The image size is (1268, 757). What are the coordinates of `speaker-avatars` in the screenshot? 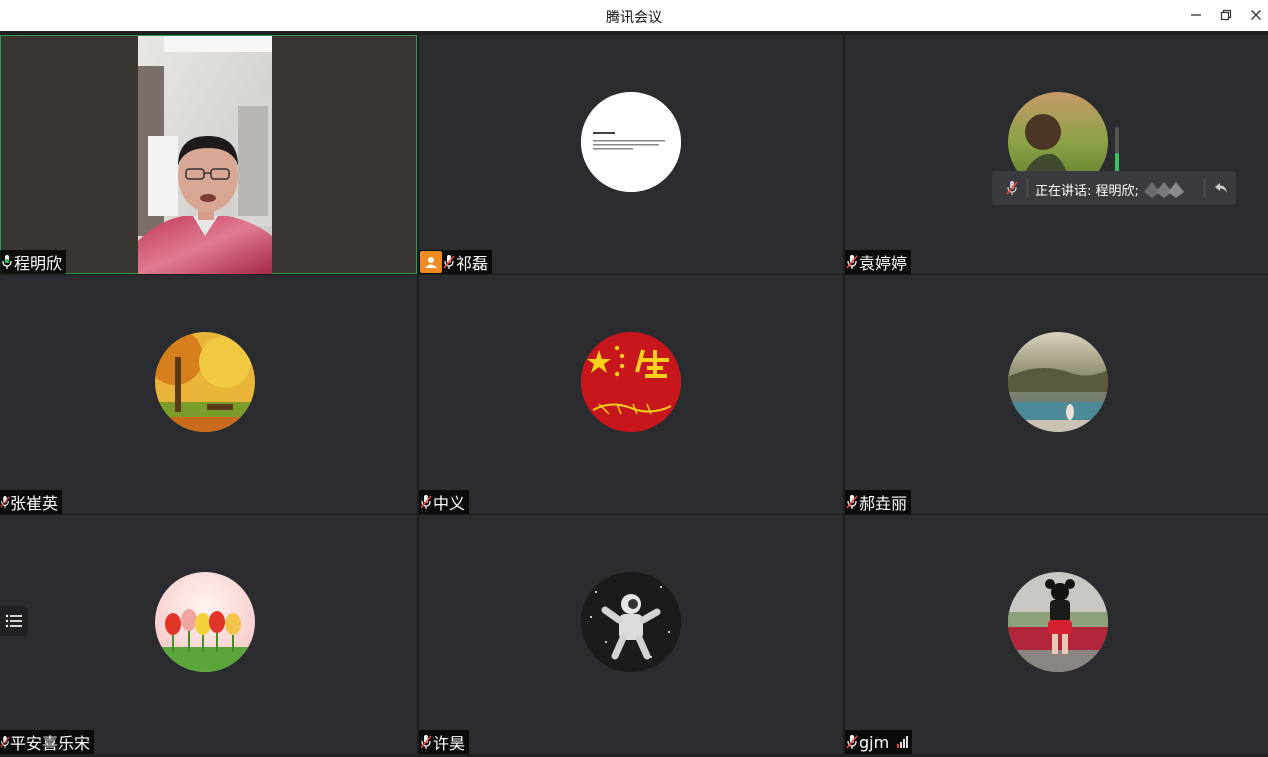 It's located at (1166, 188).